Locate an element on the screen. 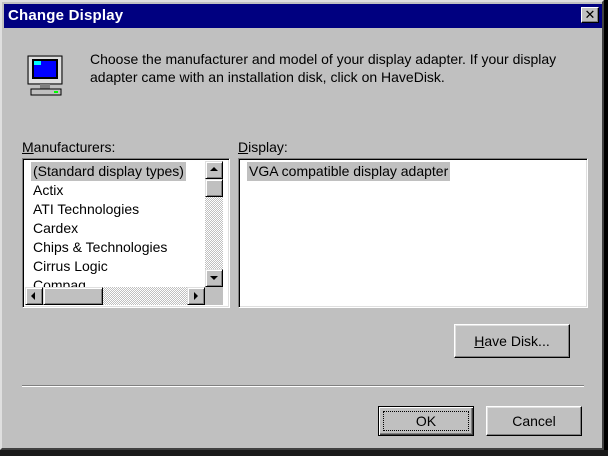 The width and height of the screenshot is (608, 456). cancel-button: Cancel is located at coordinates (534, 421).